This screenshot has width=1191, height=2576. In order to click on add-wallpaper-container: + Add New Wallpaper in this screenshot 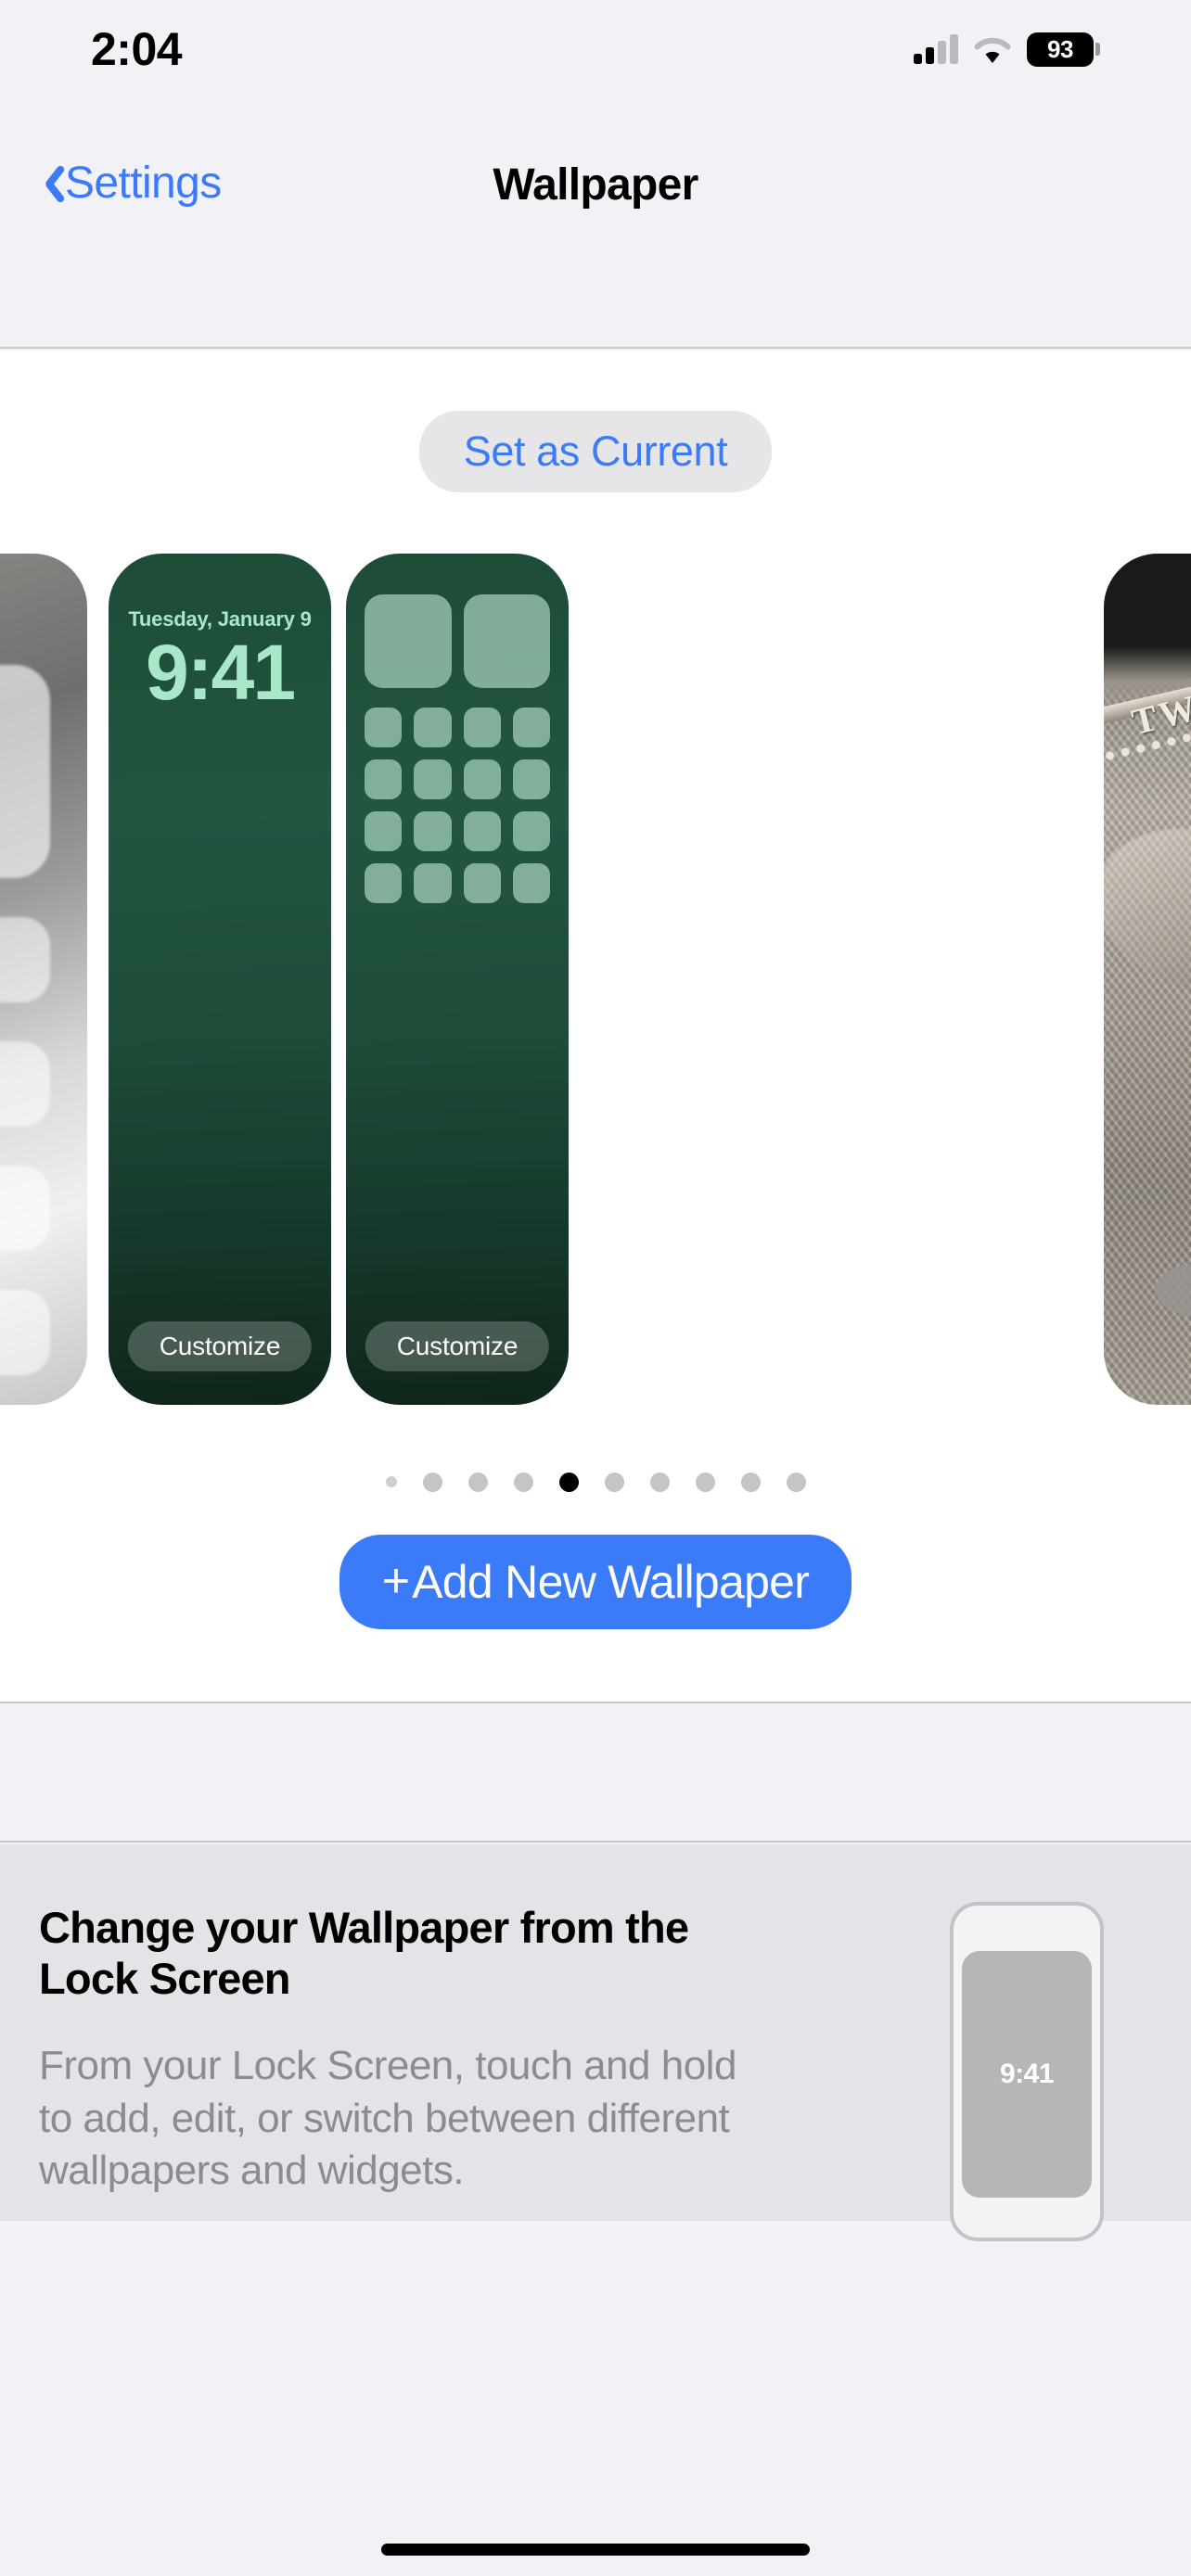, I will do `click(595, 1582)`.